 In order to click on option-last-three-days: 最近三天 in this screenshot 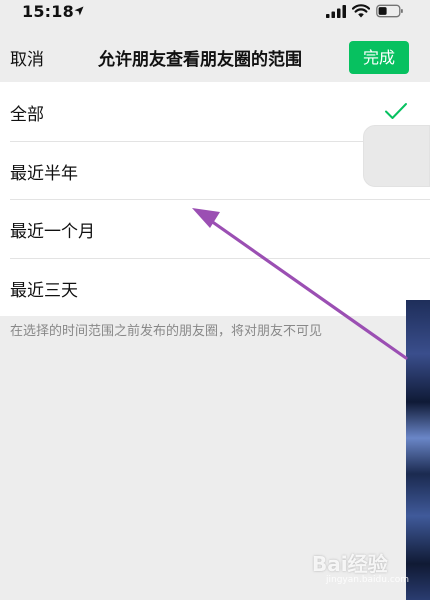, I will do `click(215, 286)`.